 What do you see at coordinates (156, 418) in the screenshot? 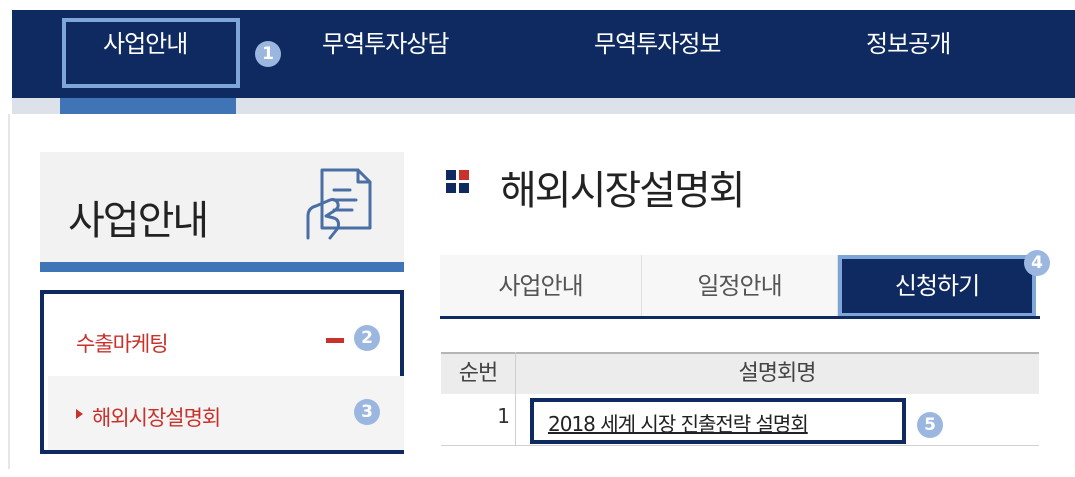
I see `sidebar-item-label: 해외시장설명회` at bounding box center [156, 418].